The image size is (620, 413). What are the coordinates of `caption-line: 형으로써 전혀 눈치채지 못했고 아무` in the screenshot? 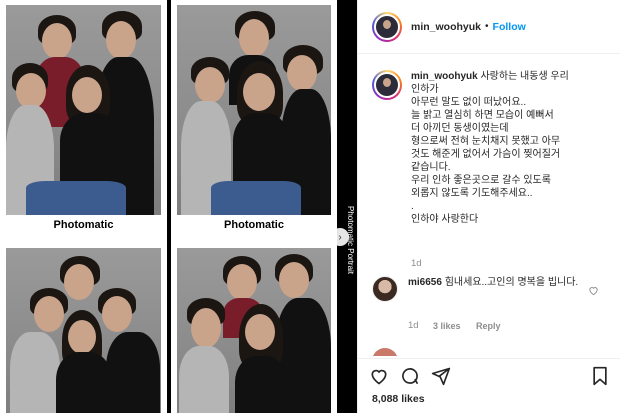 It's located at (486, 141).